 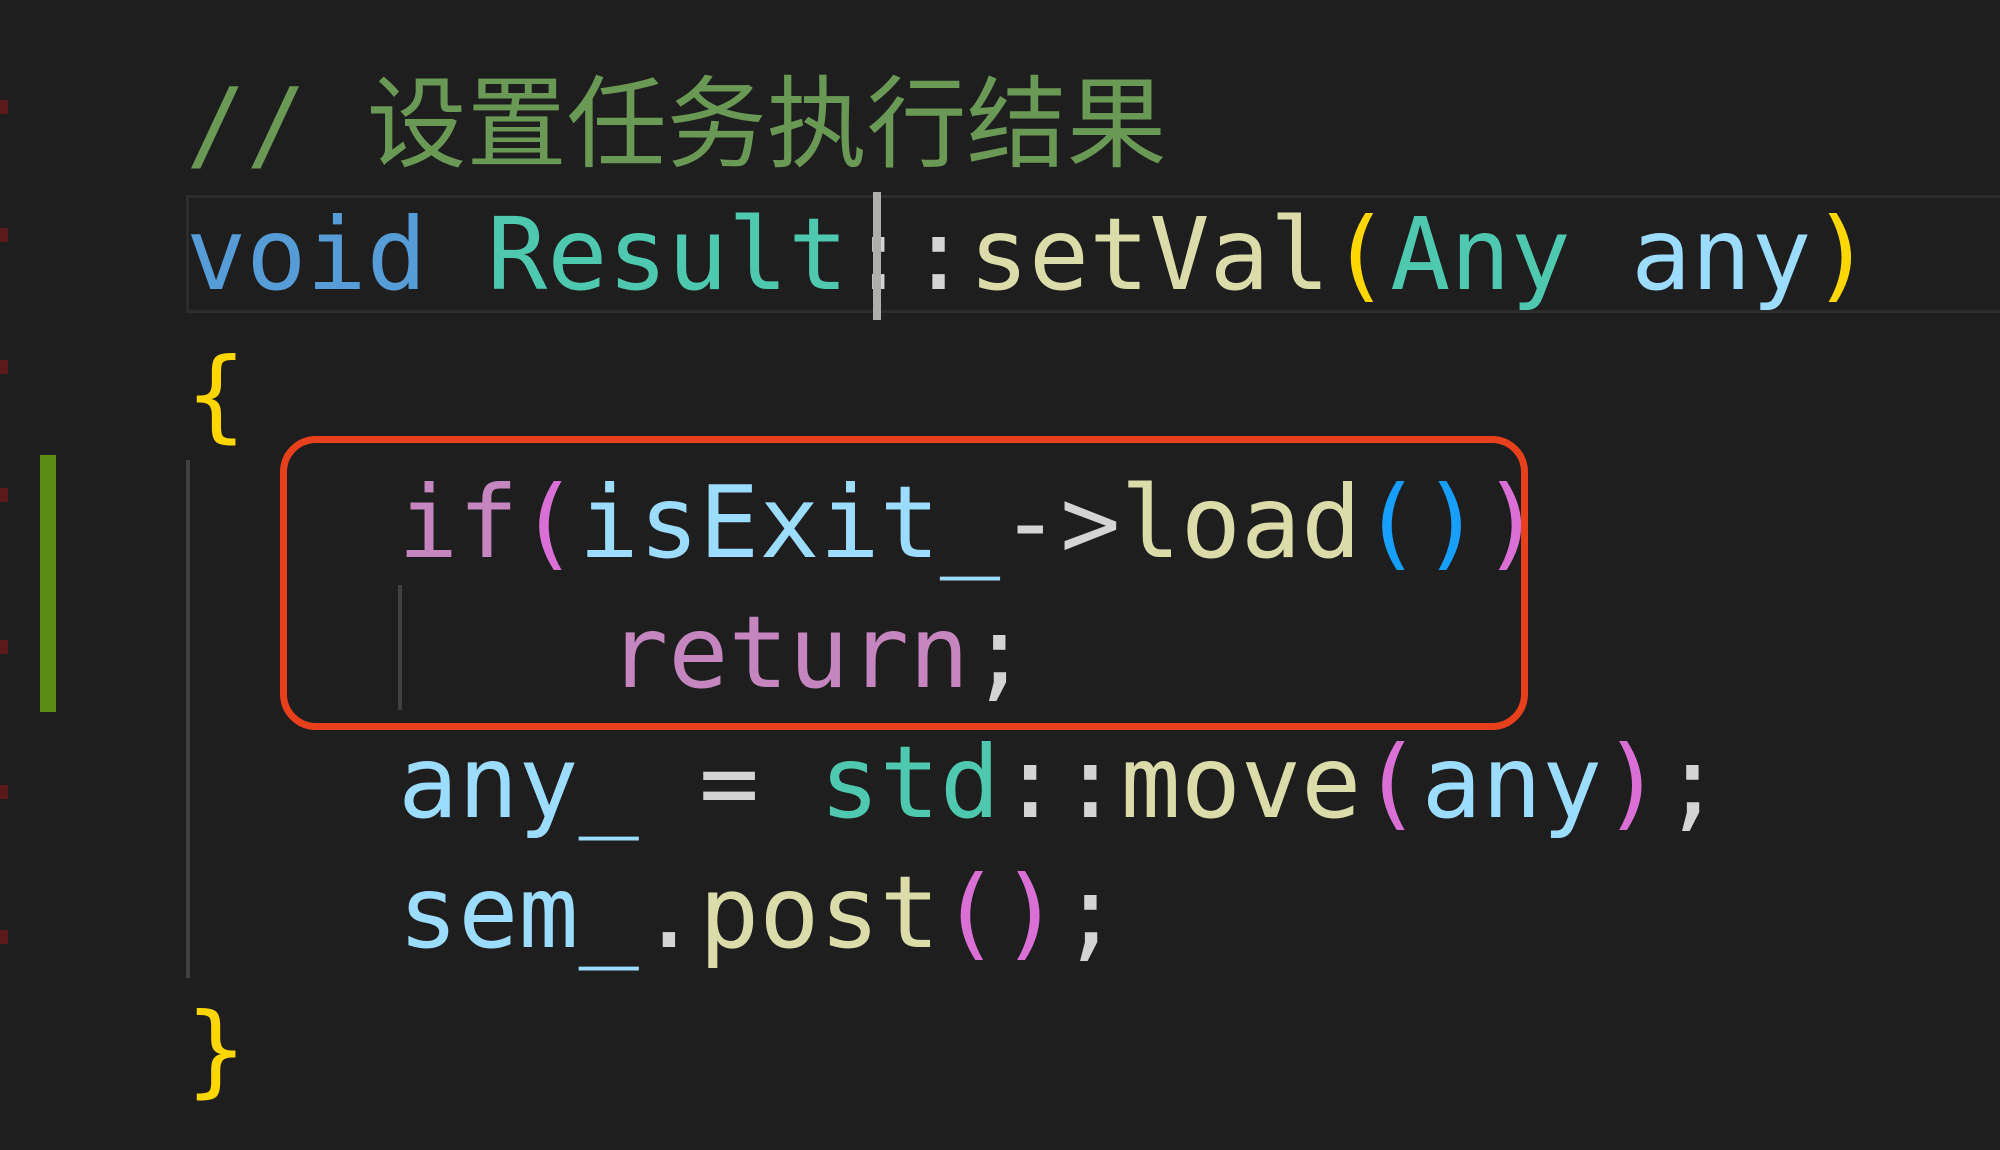 I want to click on param-name: any, so click(x=1721, y=254).